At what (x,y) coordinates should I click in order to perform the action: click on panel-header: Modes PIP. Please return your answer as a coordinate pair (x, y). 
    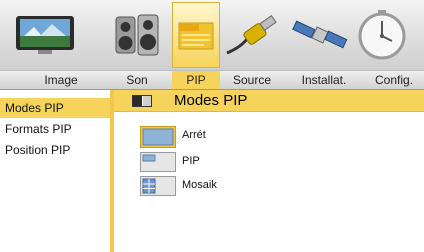
    Looking at the image, I should click on (269, 101).